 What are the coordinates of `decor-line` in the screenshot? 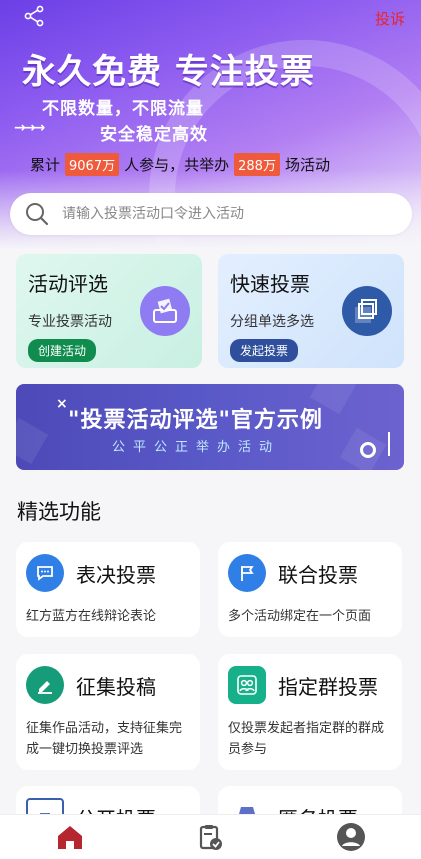 It's located at (389, 444).